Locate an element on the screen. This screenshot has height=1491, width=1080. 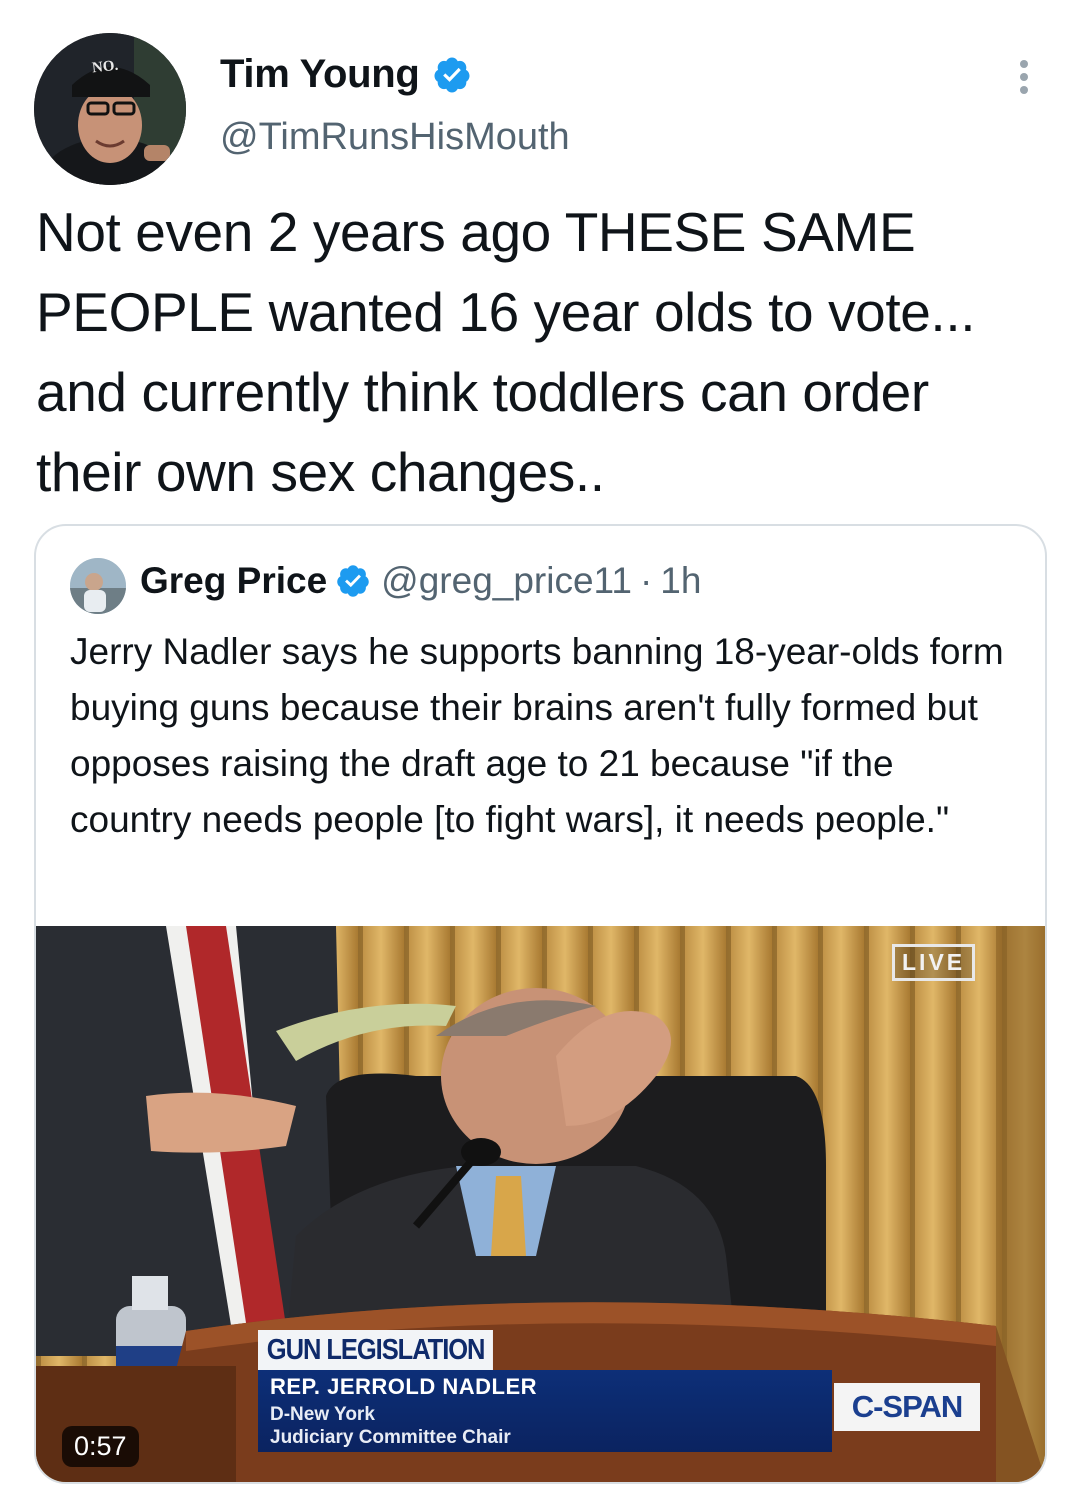
author-handle: @TimRunsHisMouth is located at coordinates (395, 137).